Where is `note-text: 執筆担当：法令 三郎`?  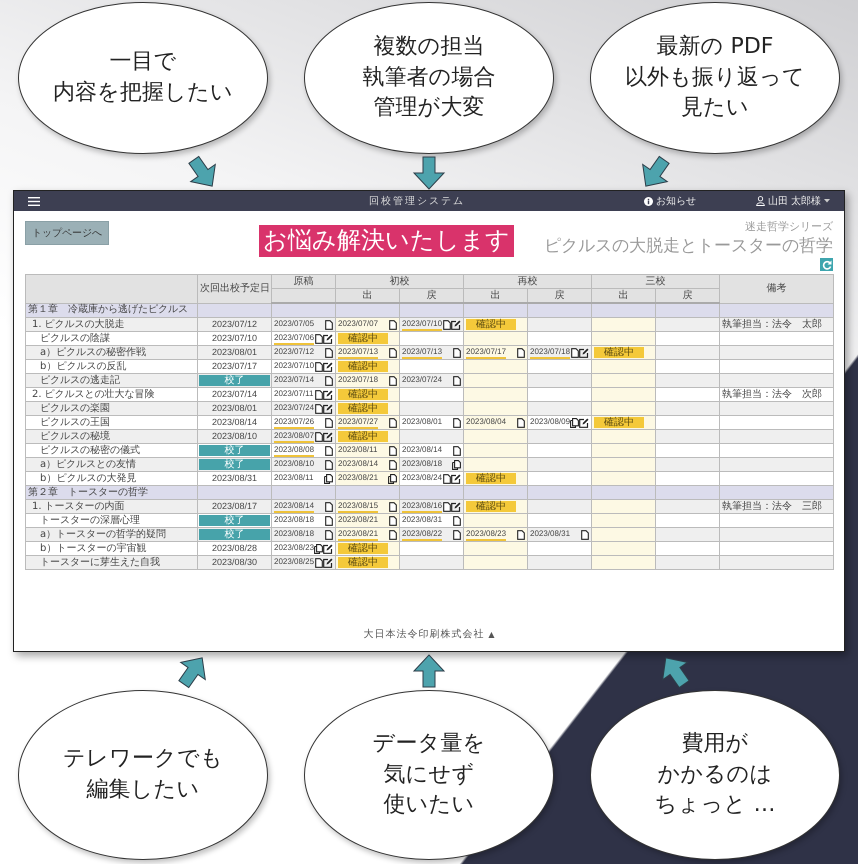
note-text: 執筆担当：法令 三郎 is located at coordinates (772, 506).